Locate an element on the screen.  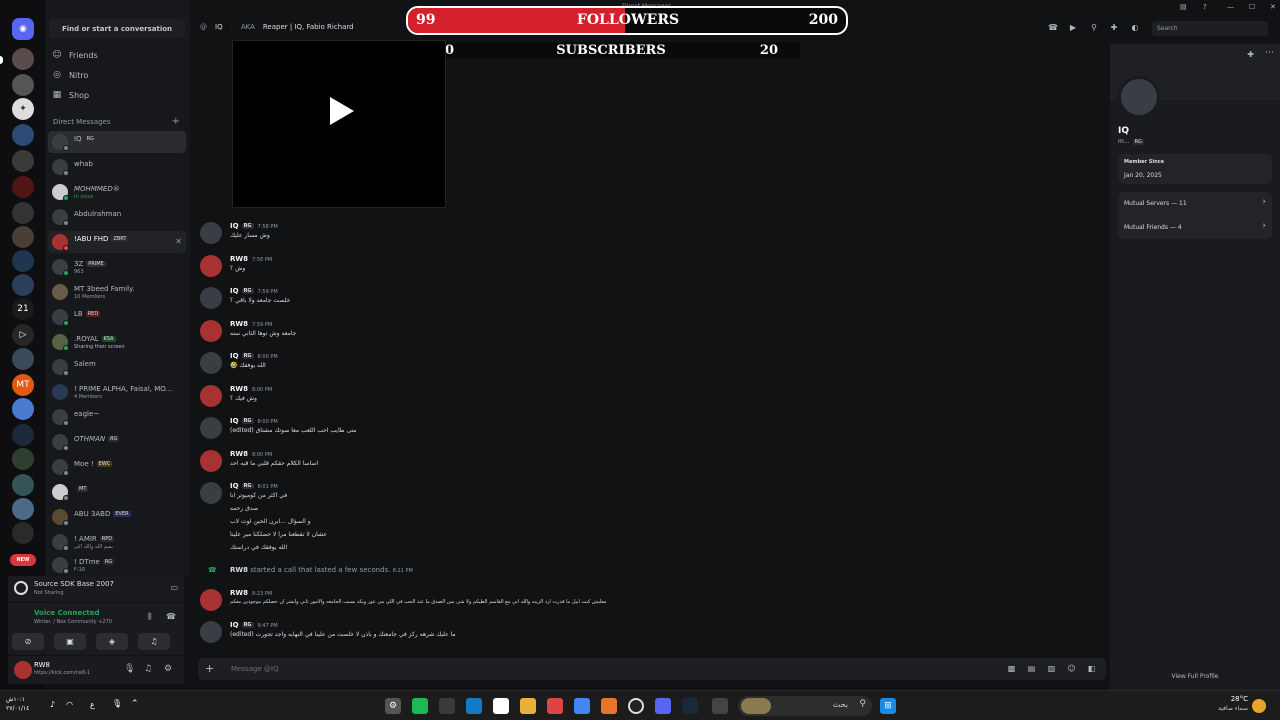
discord-home-icon: ◉ is located at coordinates (23, 29).